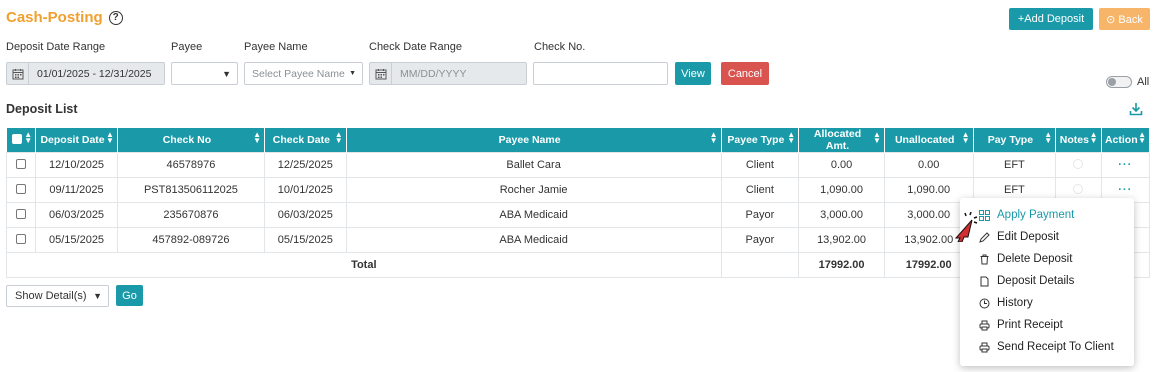 The height and width of the screenshot is (372, 1156). I want to click on payee-name-select: Select Payee Name ▼, so click(303, 73).